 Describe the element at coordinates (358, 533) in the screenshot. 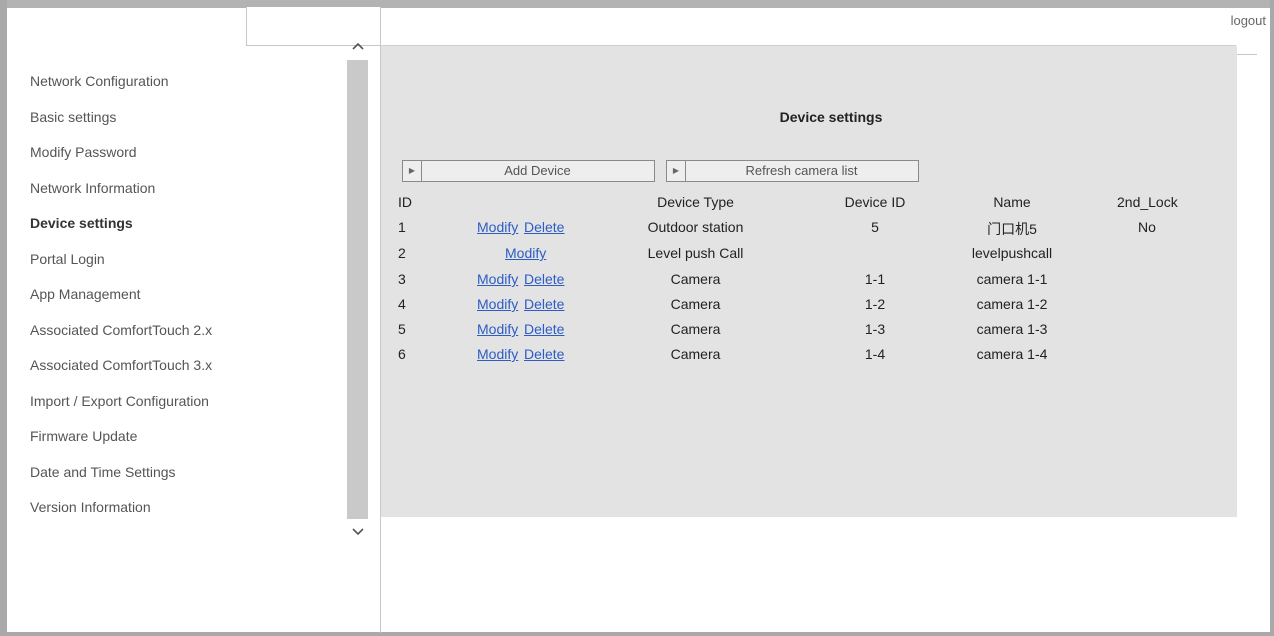

I see `chevron-down-icon` at that location.